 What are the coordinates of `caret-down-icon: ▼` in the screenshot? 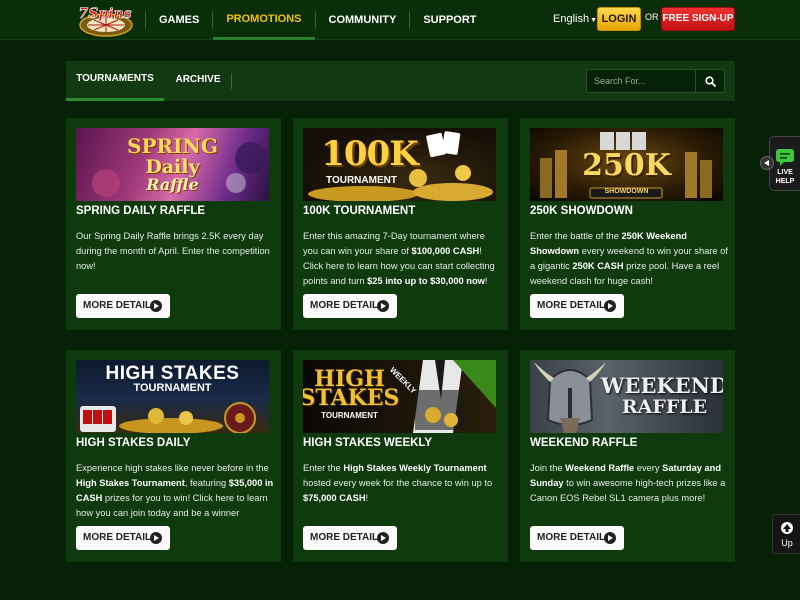 It's located at (594, 20).